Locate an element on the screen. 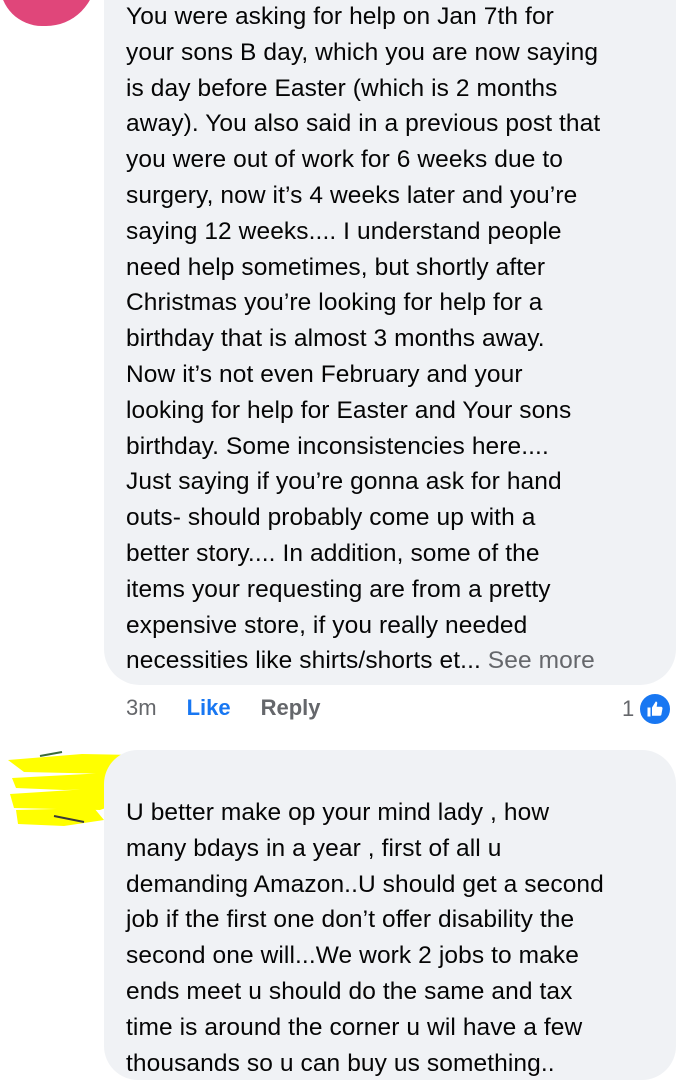 The image size is (700, 1087). comment-actions: 3m Like Reply is located at coordinates (238, 708).